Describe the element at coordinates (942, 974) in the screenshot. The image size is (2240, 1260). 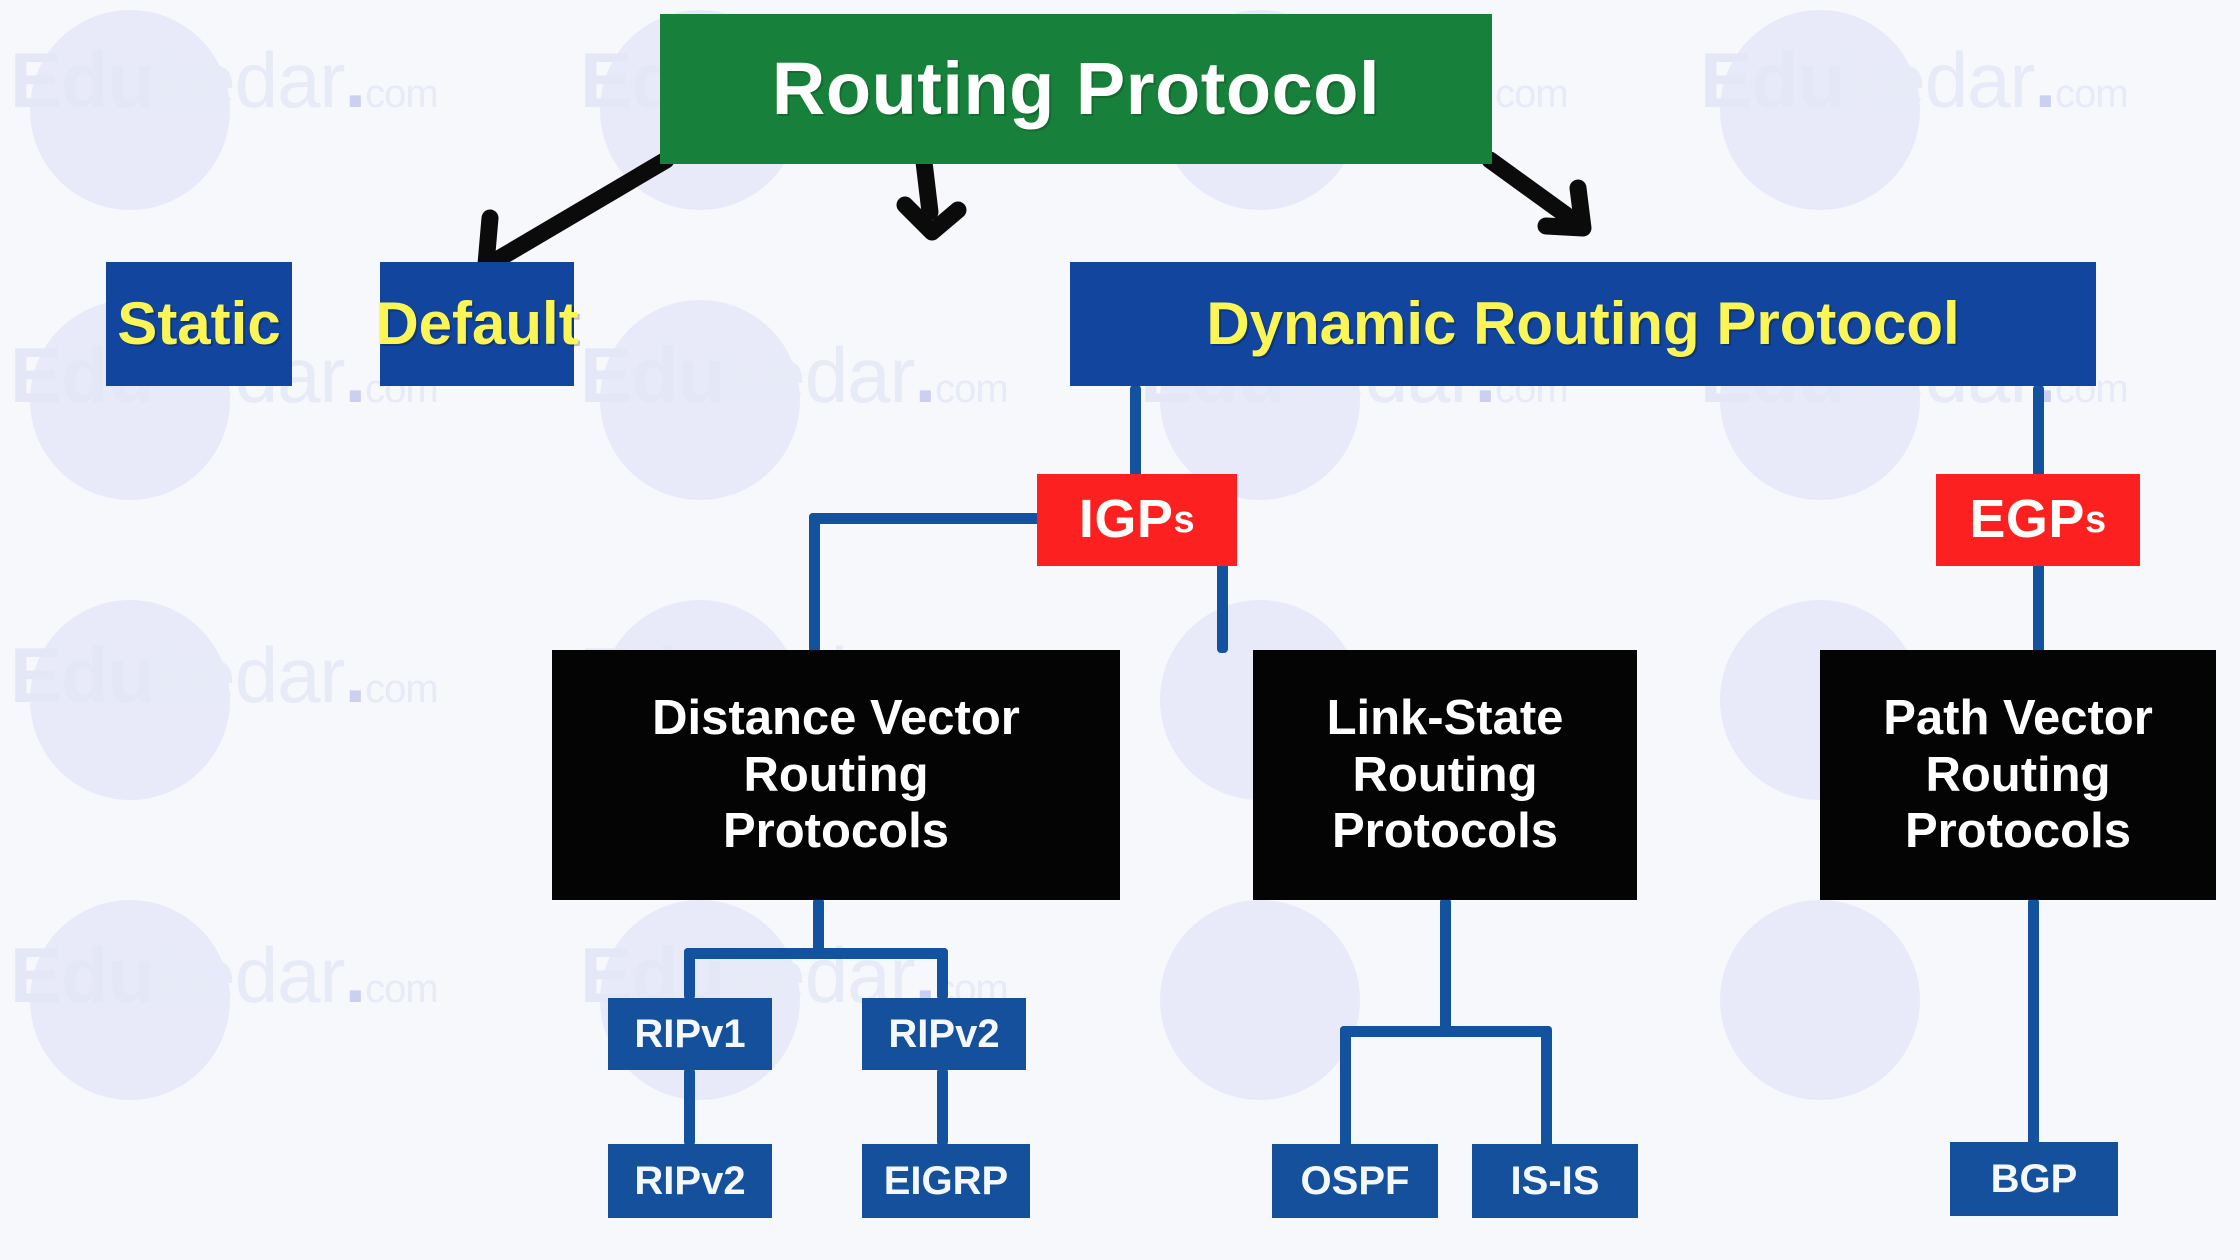
I see `connector-to-ripv2-upper` at that location.